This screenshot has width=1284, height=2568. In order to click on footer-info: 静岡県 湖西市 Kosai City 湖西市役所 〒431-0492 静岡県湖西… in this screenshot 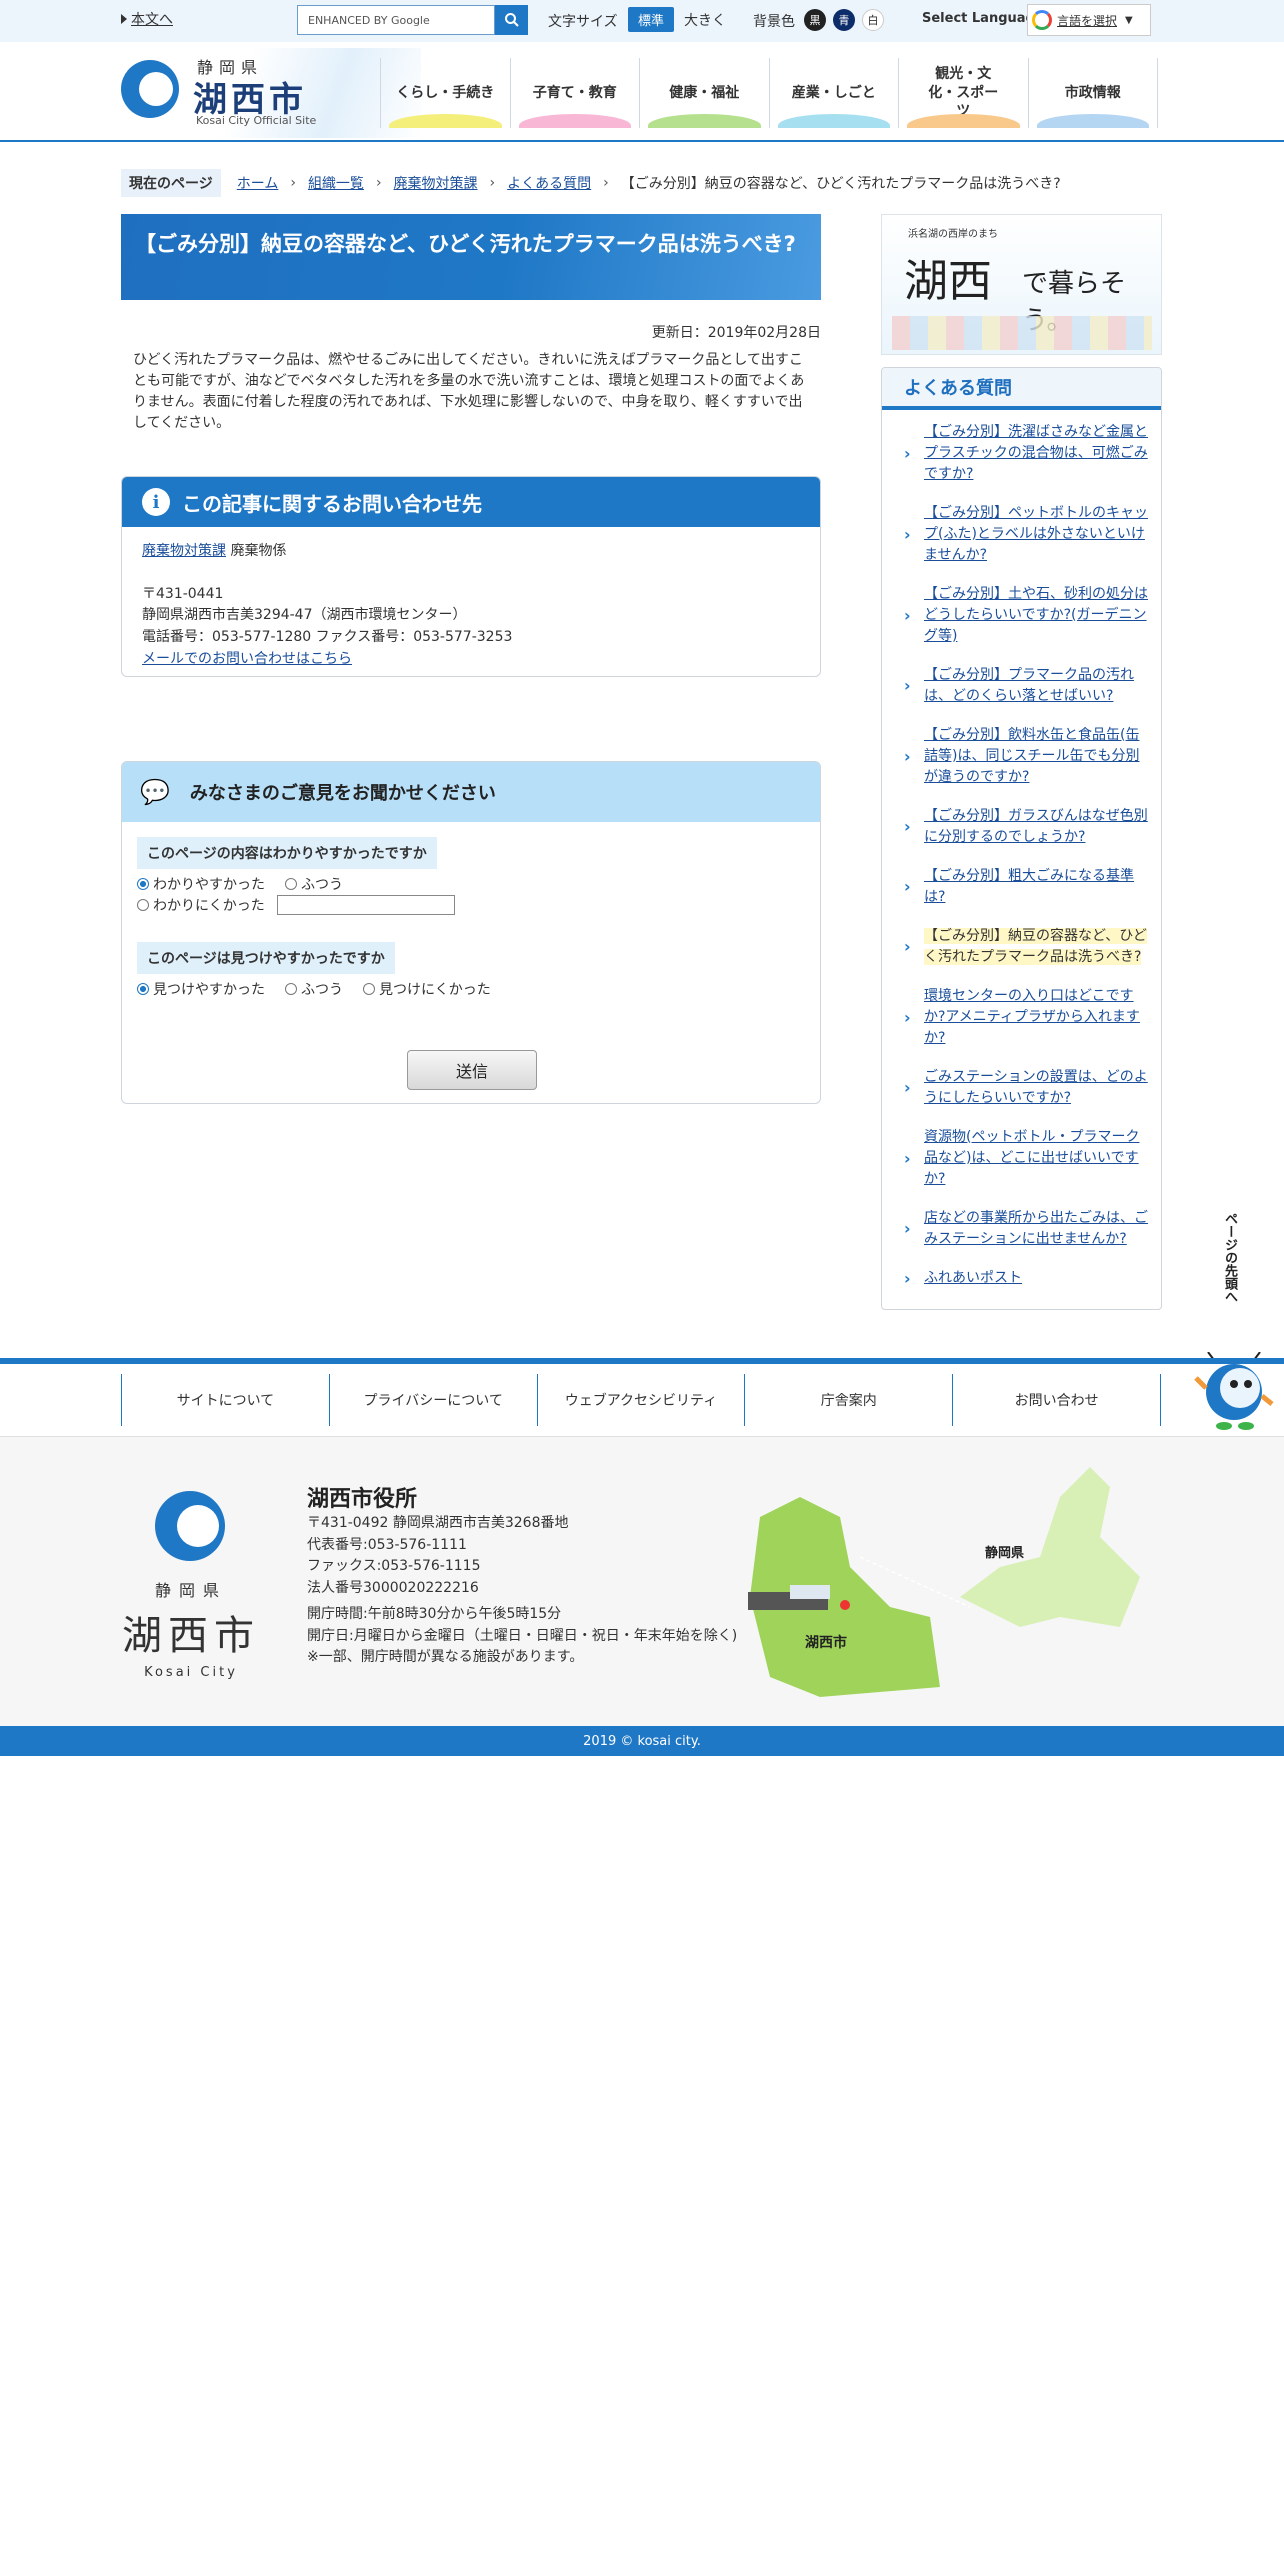, I will do `click(642, 1581)`.